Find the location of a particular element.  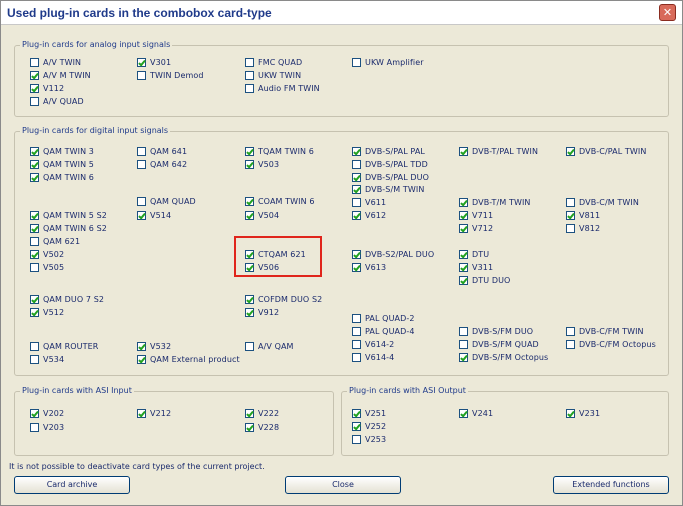

checkbox-card: A/V TWIN is located at coordinates (55, 62).